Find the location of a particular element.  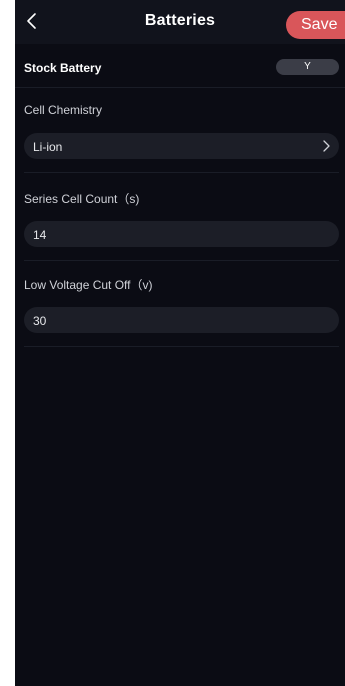

save-button: Save is located at coordinates (315, 25).